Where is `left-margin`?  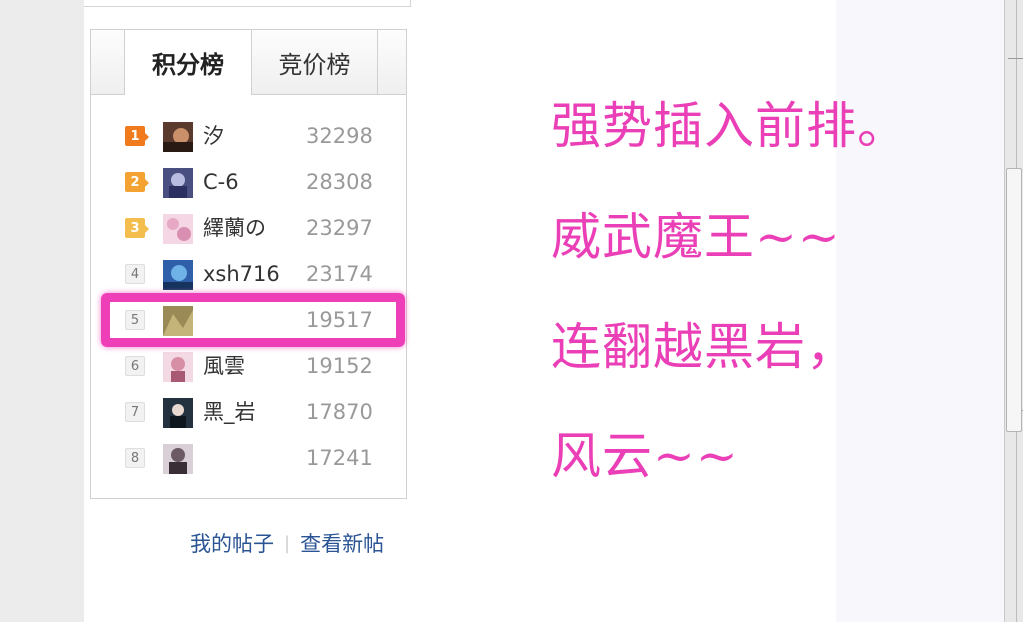 left-margin is located at coordinates (42, 311).